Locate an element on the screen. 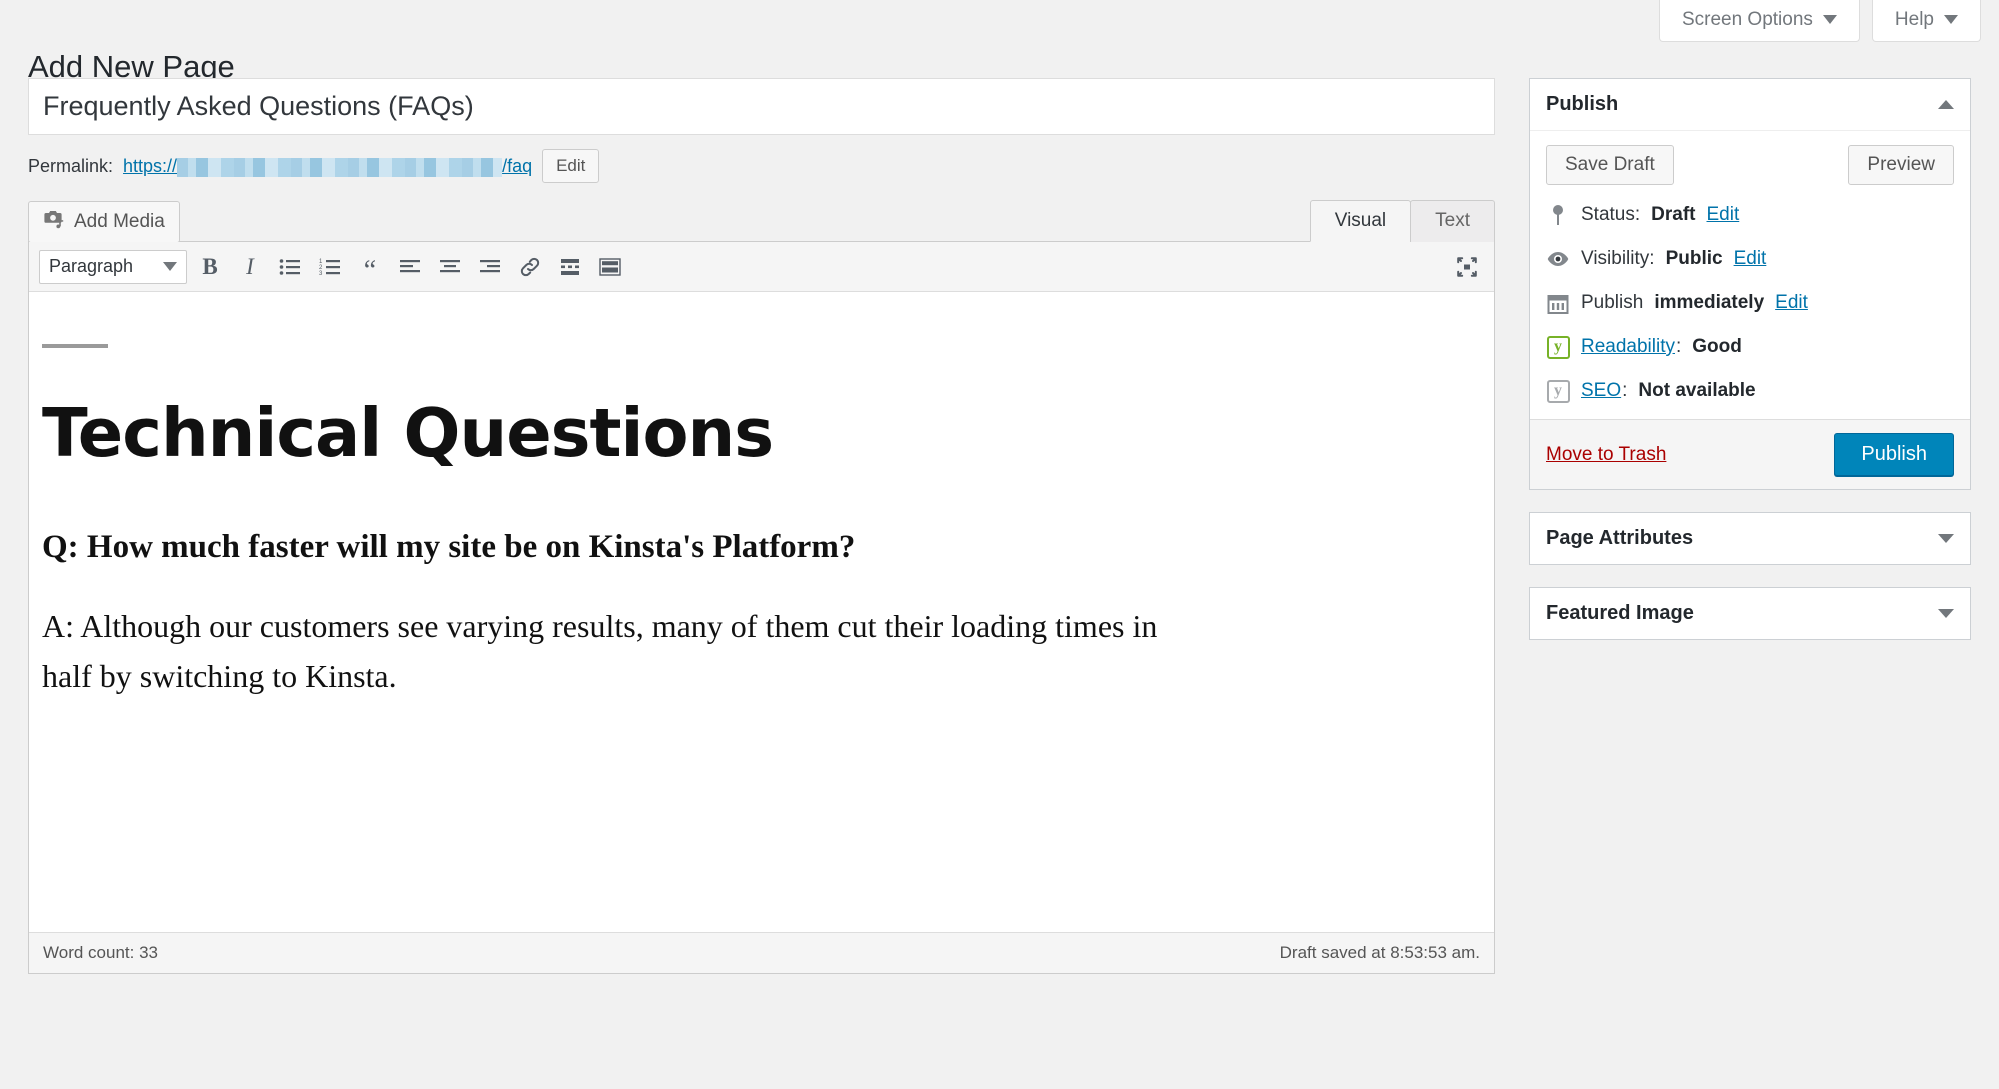  permalink-label: Permalink: is located at coordinates (71, 165).